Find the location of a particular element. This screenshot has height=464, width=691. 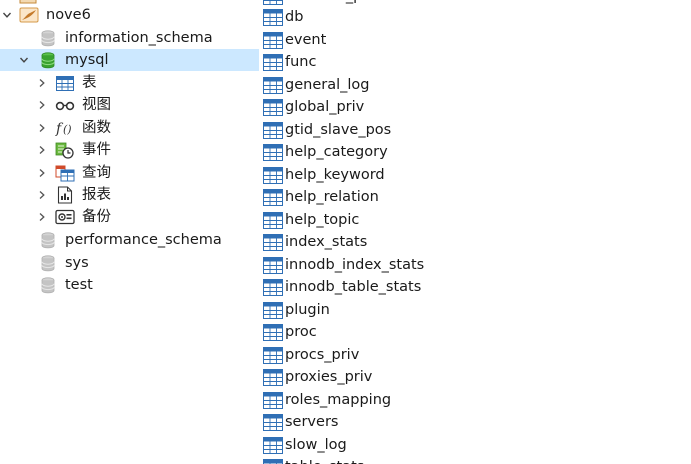

table-name: db is located at coordinates (294, 17).